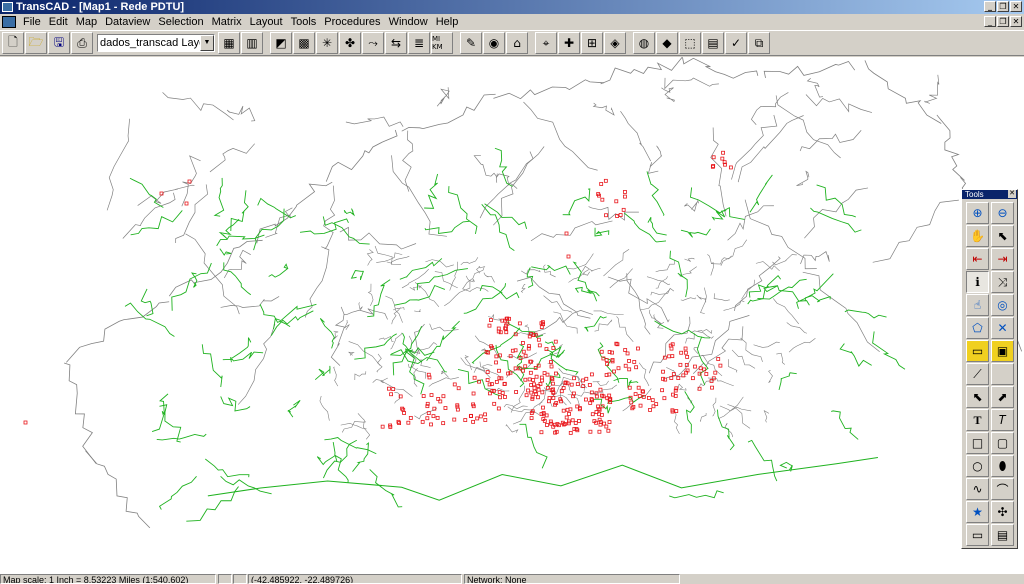 This screenshot has width=1024, height=584. What do you see at coordinates (32, 22) in the screenshot?
I see `menu-file: File` at bounding box center [32, 22].